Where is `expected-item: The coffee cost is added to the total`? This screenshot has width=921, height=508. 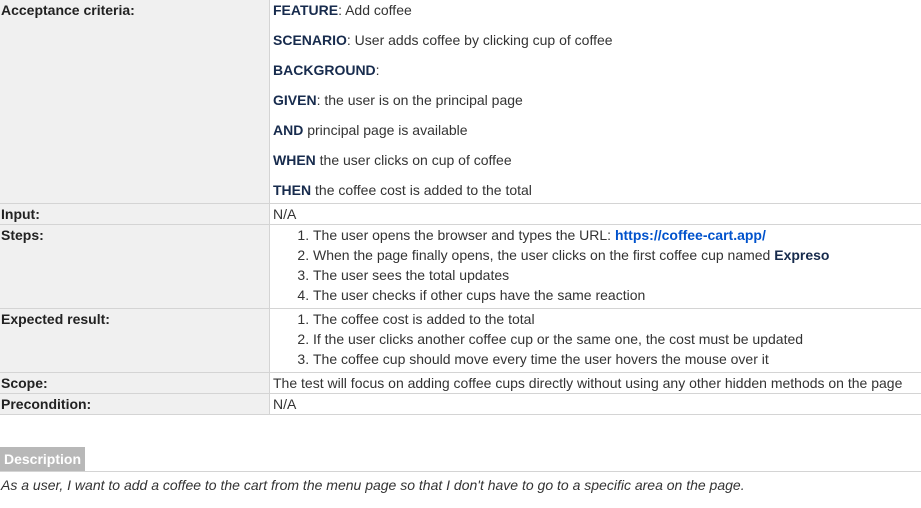 expected-item: The coffee cost is added to the total is located at coordinates (617, 319).